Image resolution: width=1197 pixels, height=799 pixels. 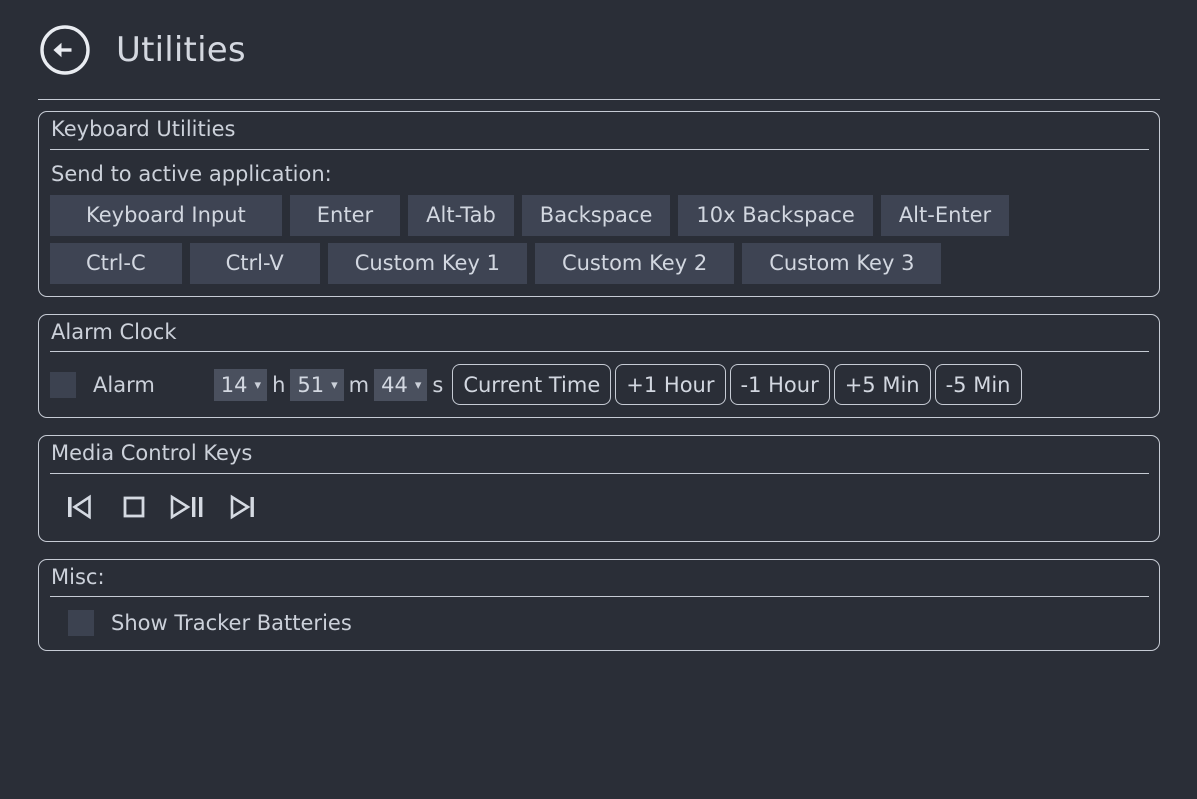 I want to click on send-to-active-application-label: Send to active application:, so click(x=191, y=173).